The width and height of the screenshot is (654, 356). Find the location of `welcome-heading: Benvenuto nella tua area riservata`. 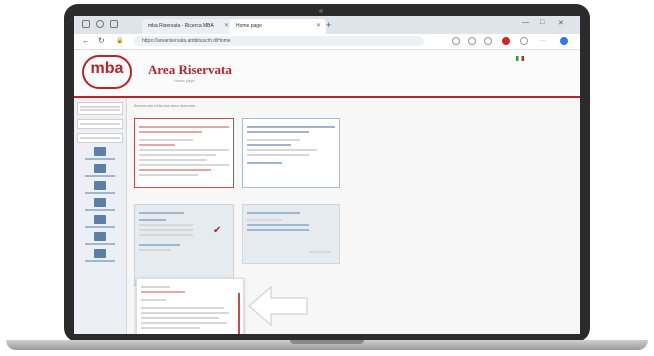

welcome-heading: Benvenuto nella tua area riservata is located at coordinates (353, 104).